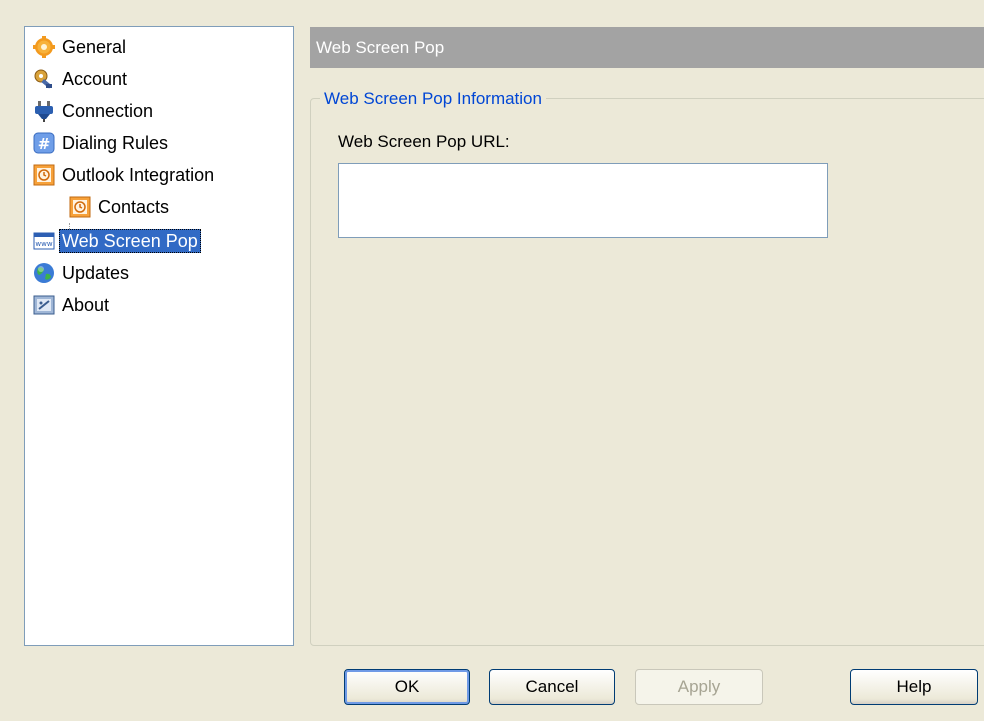  I want to click on tree-item-label: Contacts, so click(134, 207).